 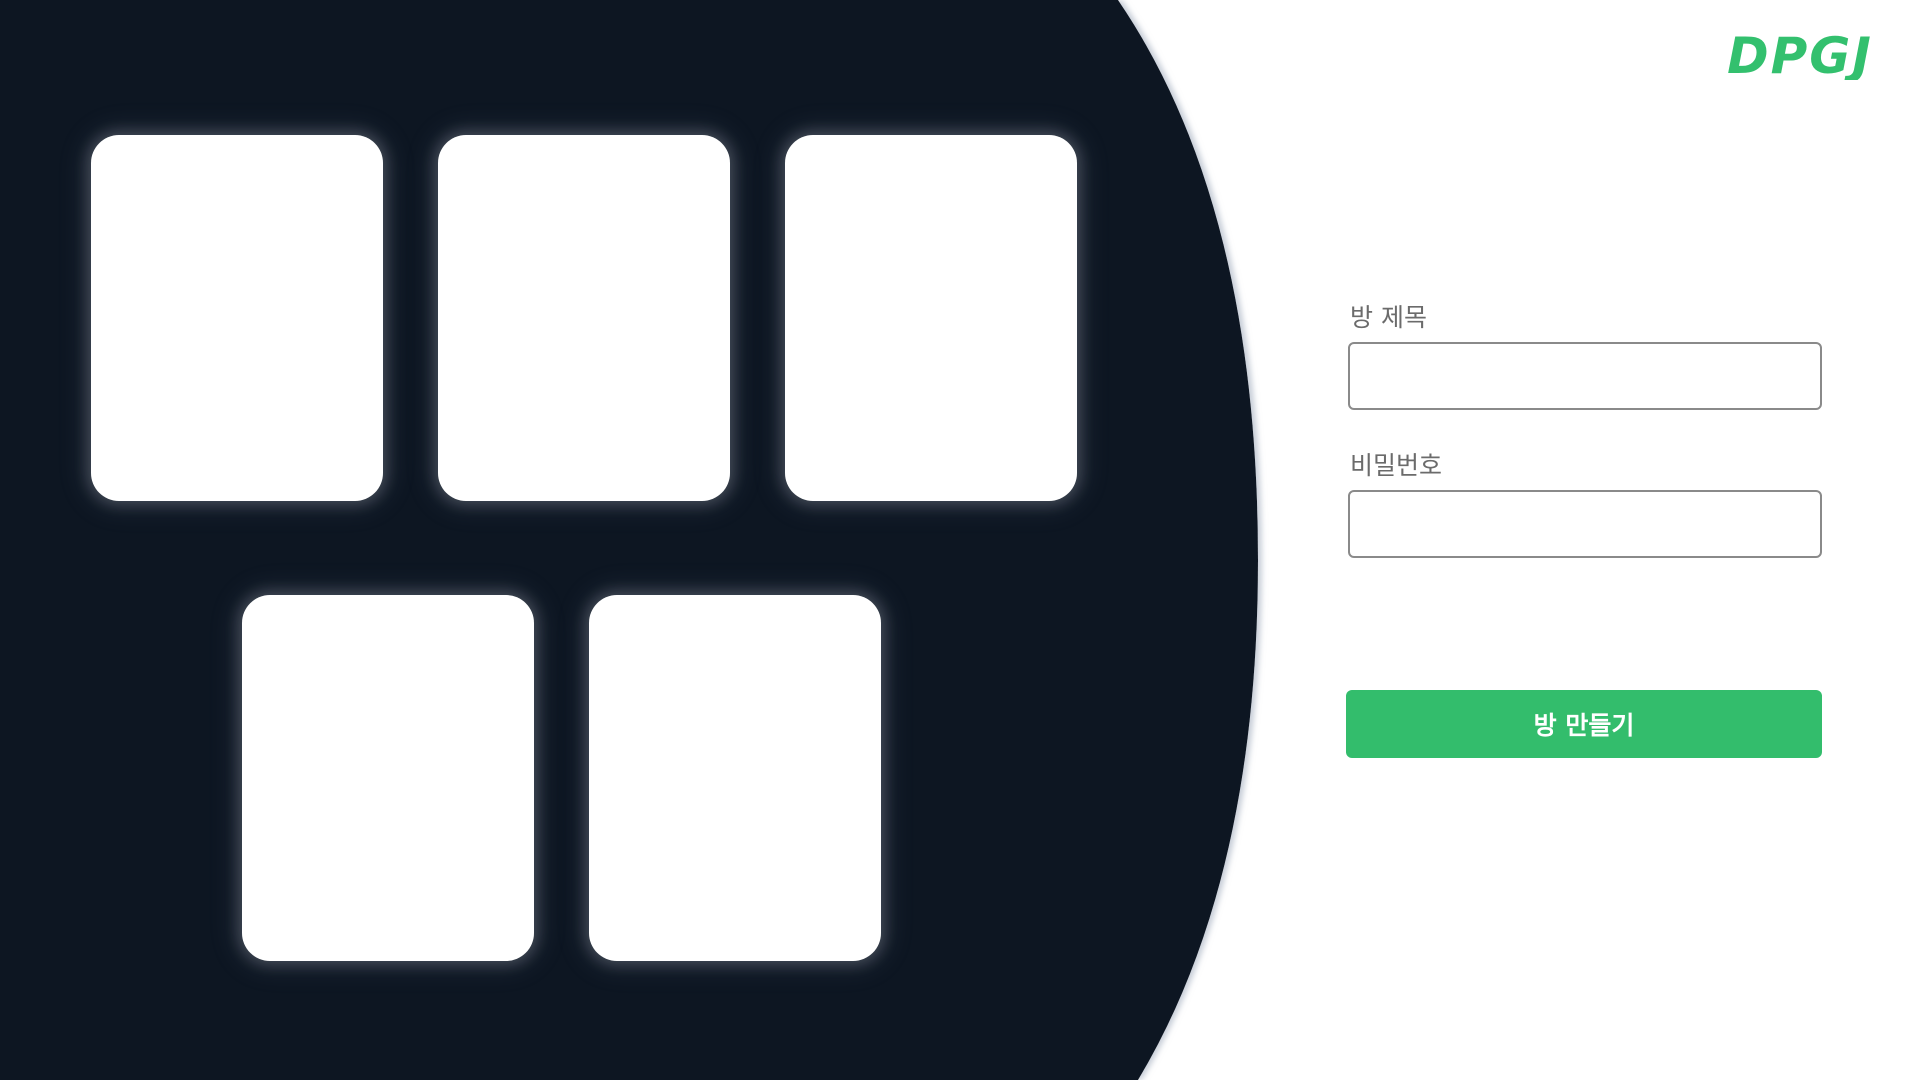 I want to click on room-title-label: 방 제목, so click(x=1388, y=317).